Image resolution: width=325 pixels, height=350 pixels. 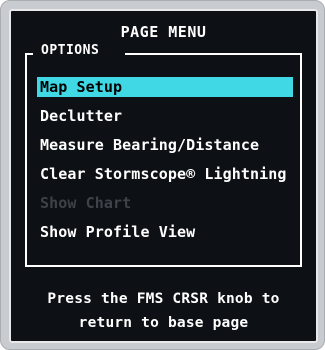 I want to click on menu-item-declutter: Declutter, so click(x=165, y=116).